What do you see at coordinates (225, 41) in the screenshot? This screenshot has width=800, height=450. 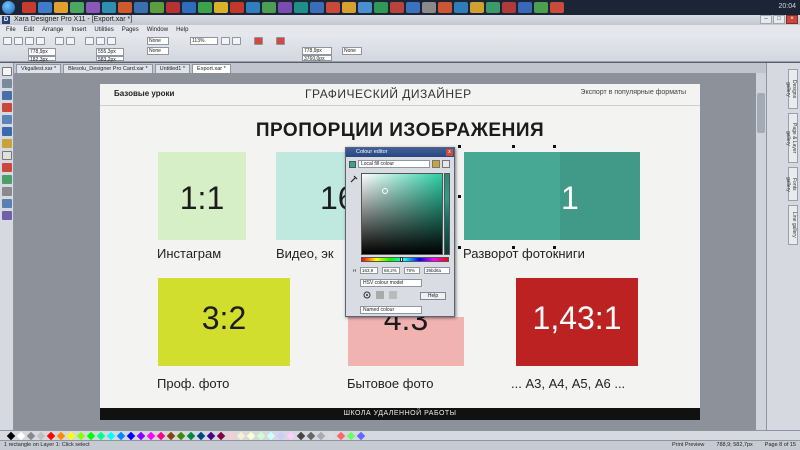 I see `zoom-icon` at bounding box center [225, 41].